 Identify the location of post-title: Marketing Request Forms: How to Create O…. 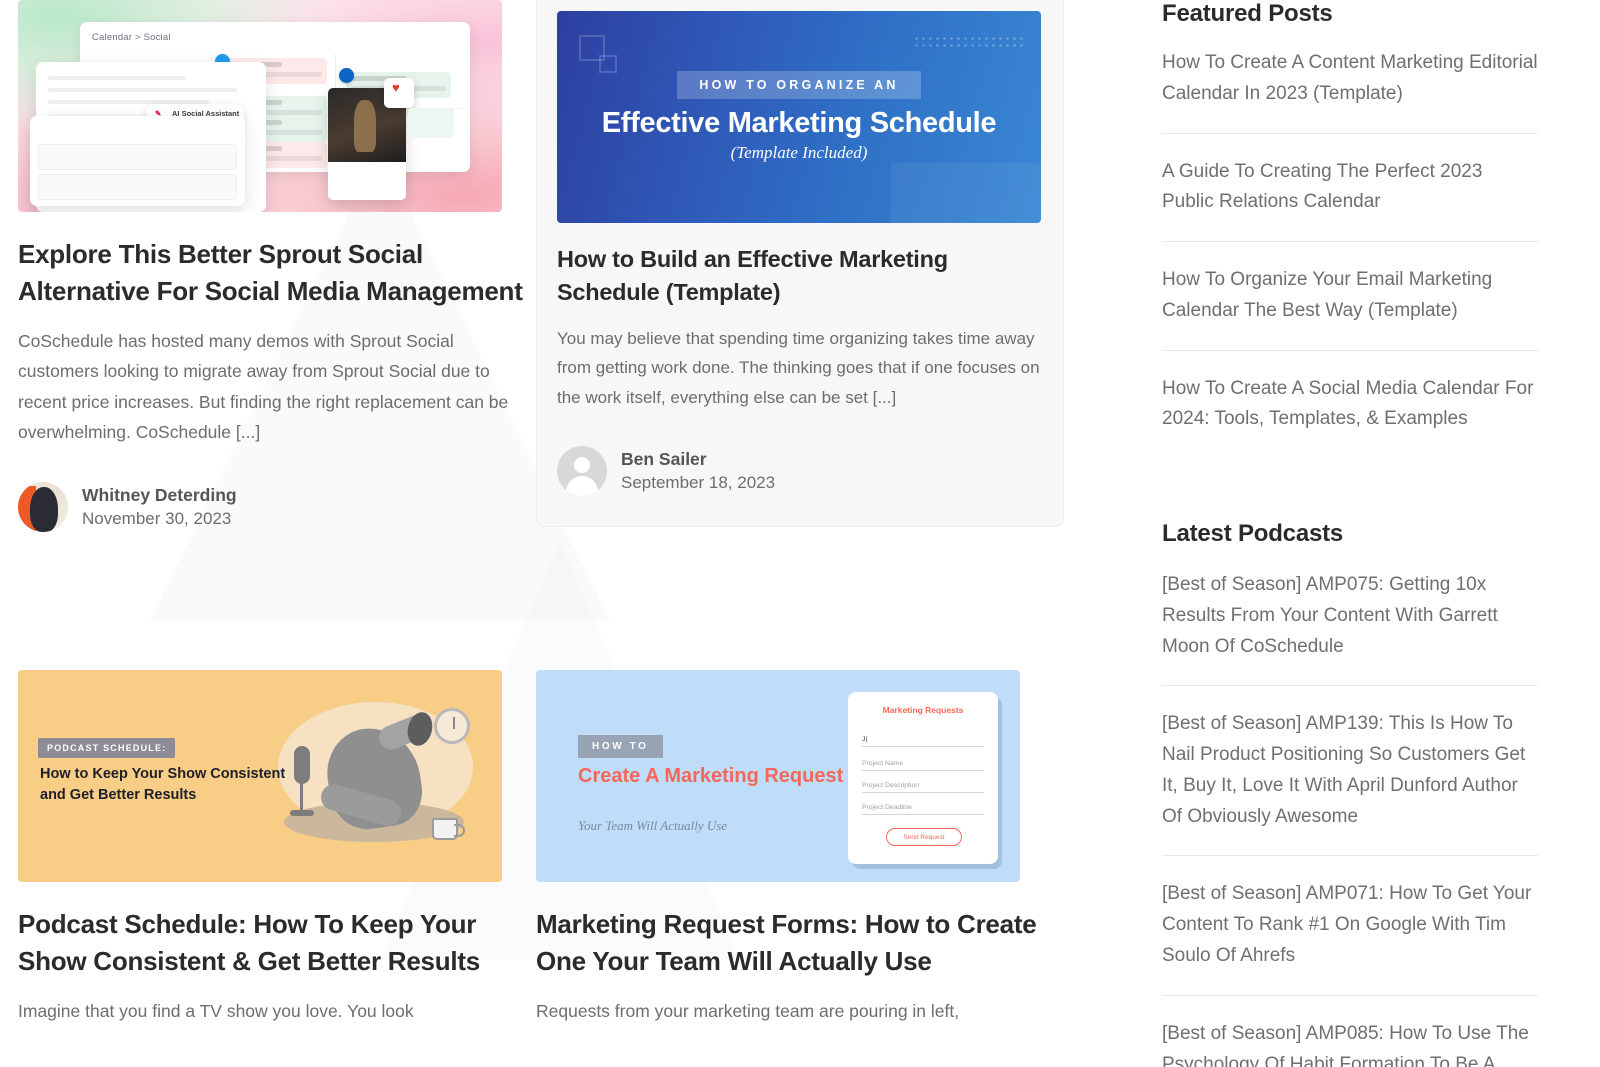
(796, 943).